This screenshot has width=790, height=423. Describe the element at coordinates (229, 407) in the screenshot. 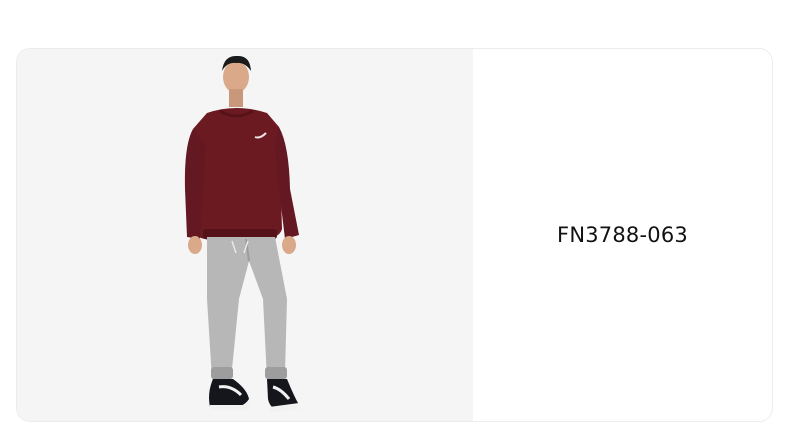

I see `left-shoe-sole` at that location.